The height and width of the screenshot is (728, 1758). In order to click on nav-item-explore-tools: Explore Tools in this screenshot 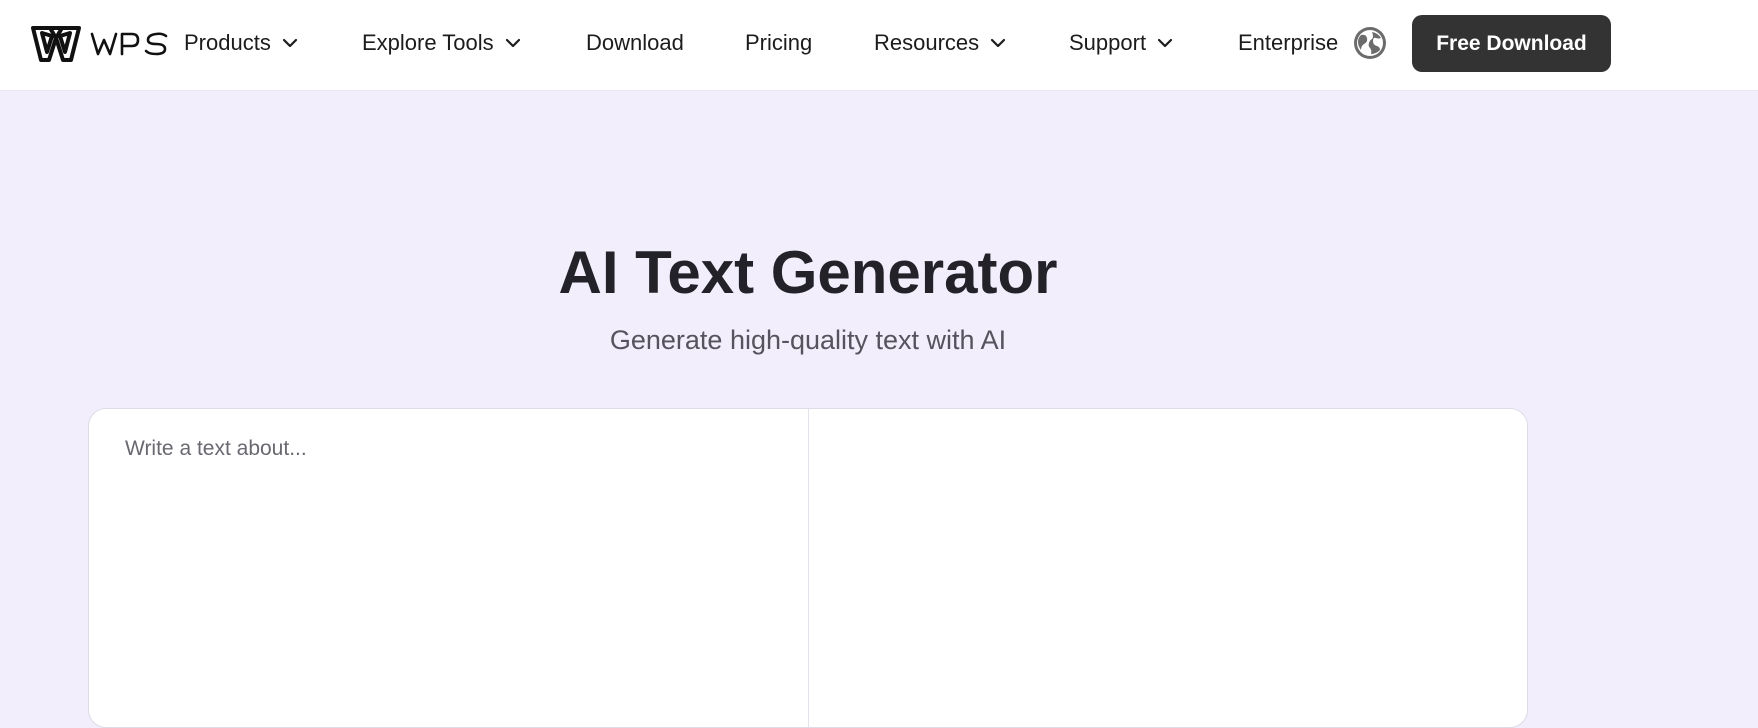, I will do `click(442, 43)`.